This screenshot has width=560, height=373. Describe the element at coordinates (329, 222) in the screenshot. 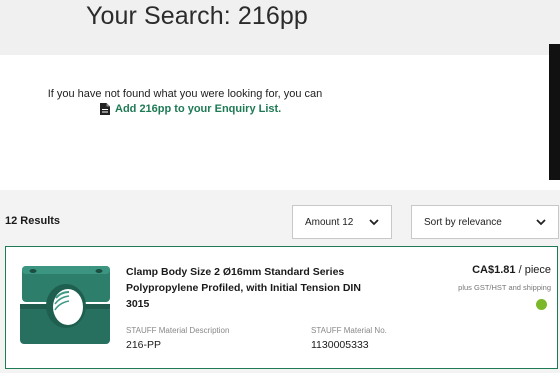

I see `amount-dropdown-value: Amount 12` at that location.